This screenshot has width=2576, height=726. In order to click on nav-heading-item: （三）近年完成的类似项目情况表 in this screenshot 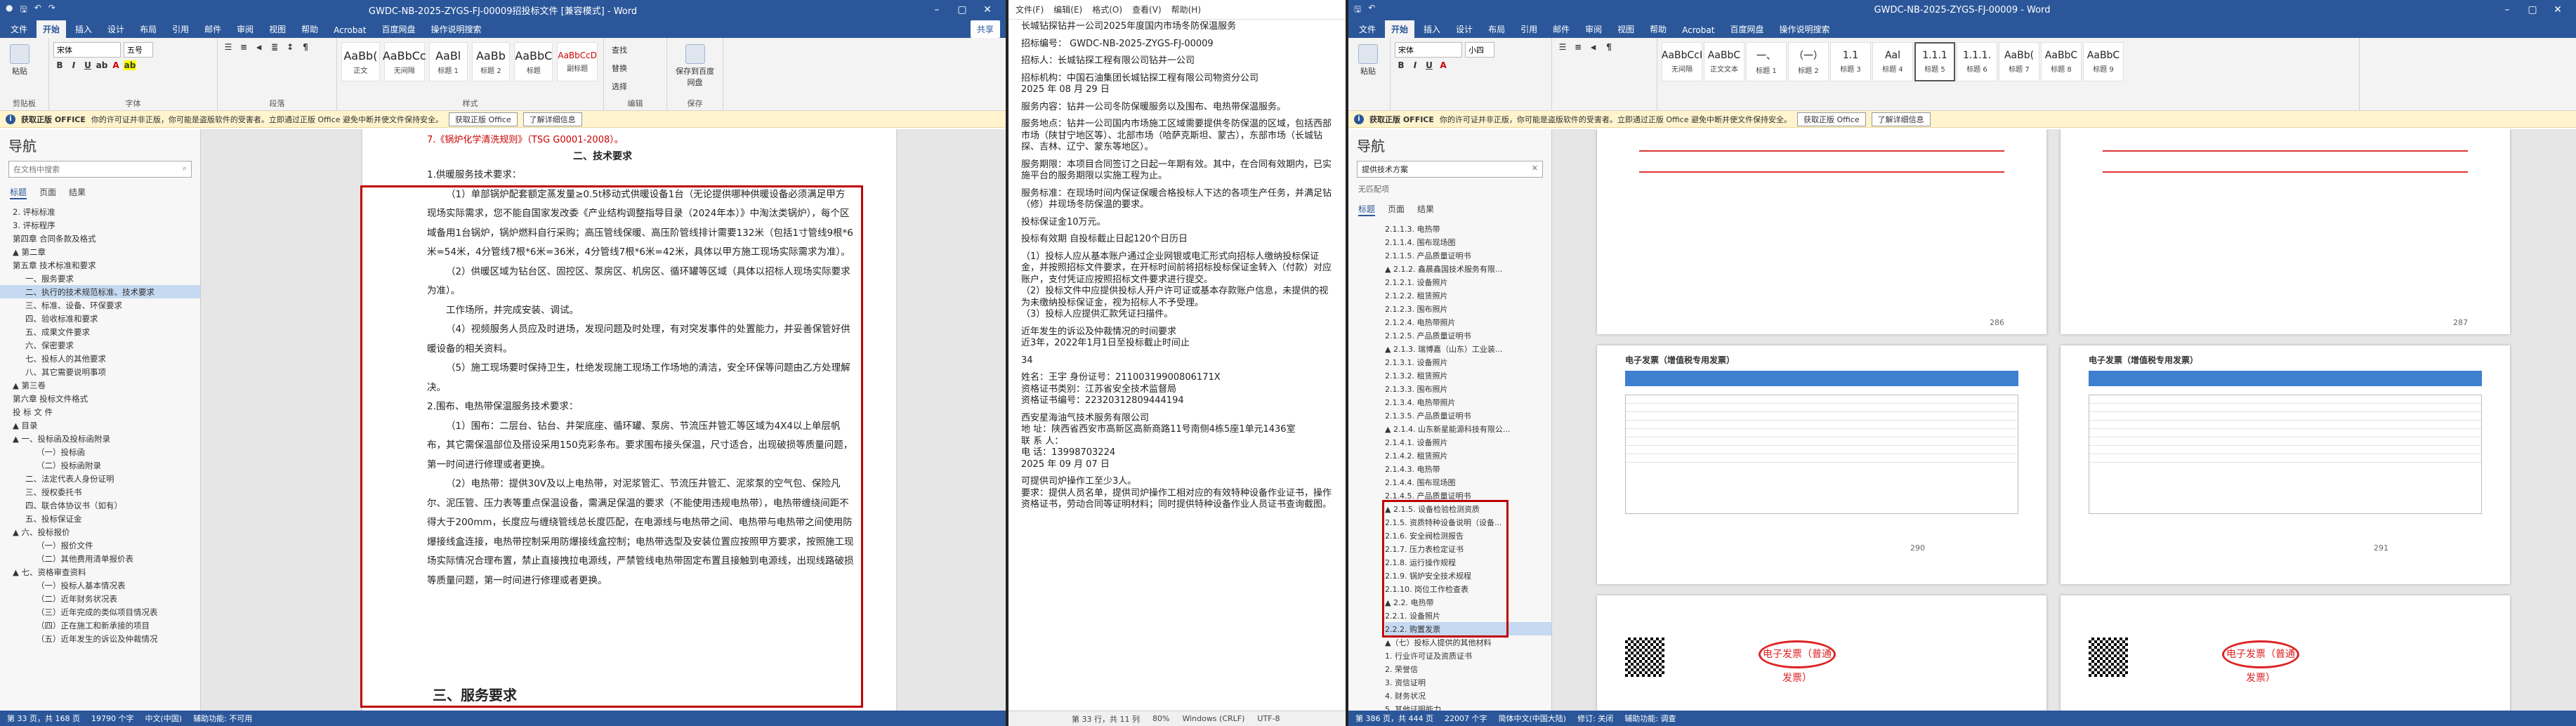, I will do `click(100, 612)`.